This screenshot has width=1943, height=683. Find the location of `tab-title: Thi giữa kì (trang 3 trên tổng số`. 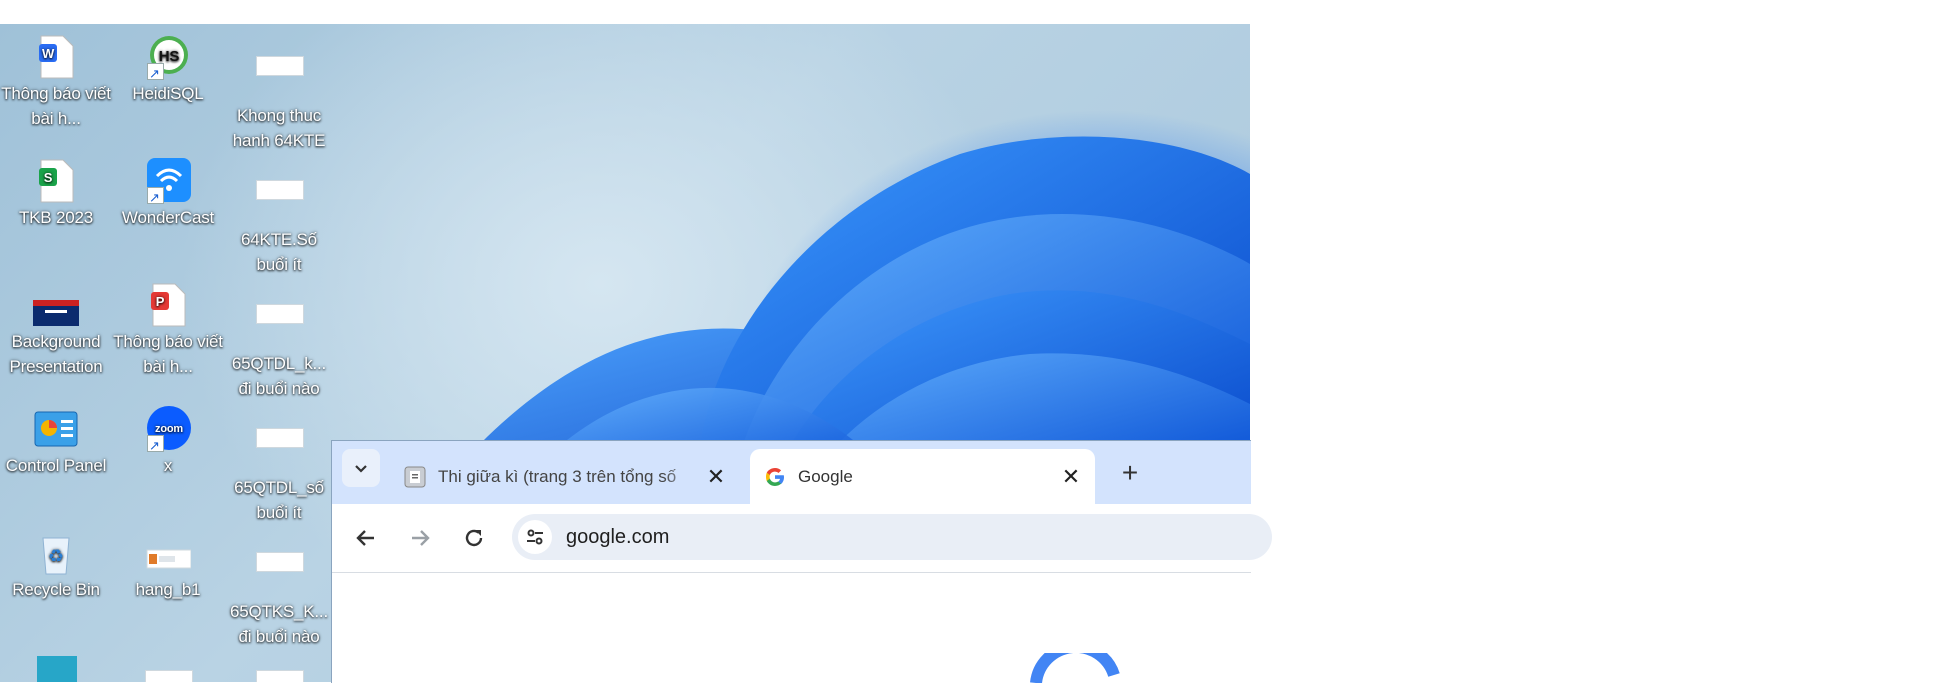

tab-title: Thi giữa kì (trang 3 trên tổng số is located at coordinates (557, 476).